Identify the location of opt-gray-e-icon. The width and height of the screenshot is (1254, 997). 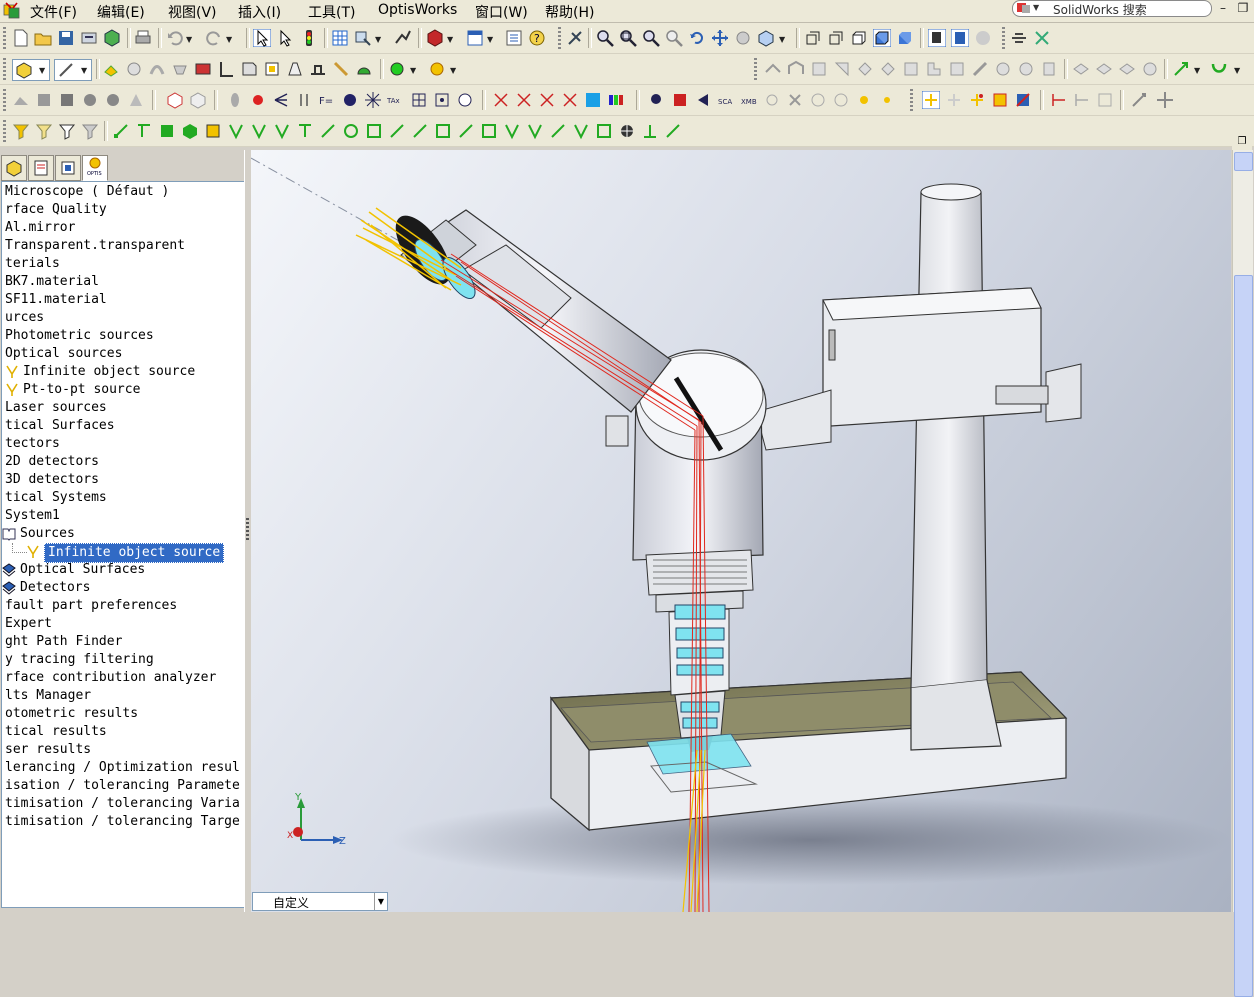
(113, 100).